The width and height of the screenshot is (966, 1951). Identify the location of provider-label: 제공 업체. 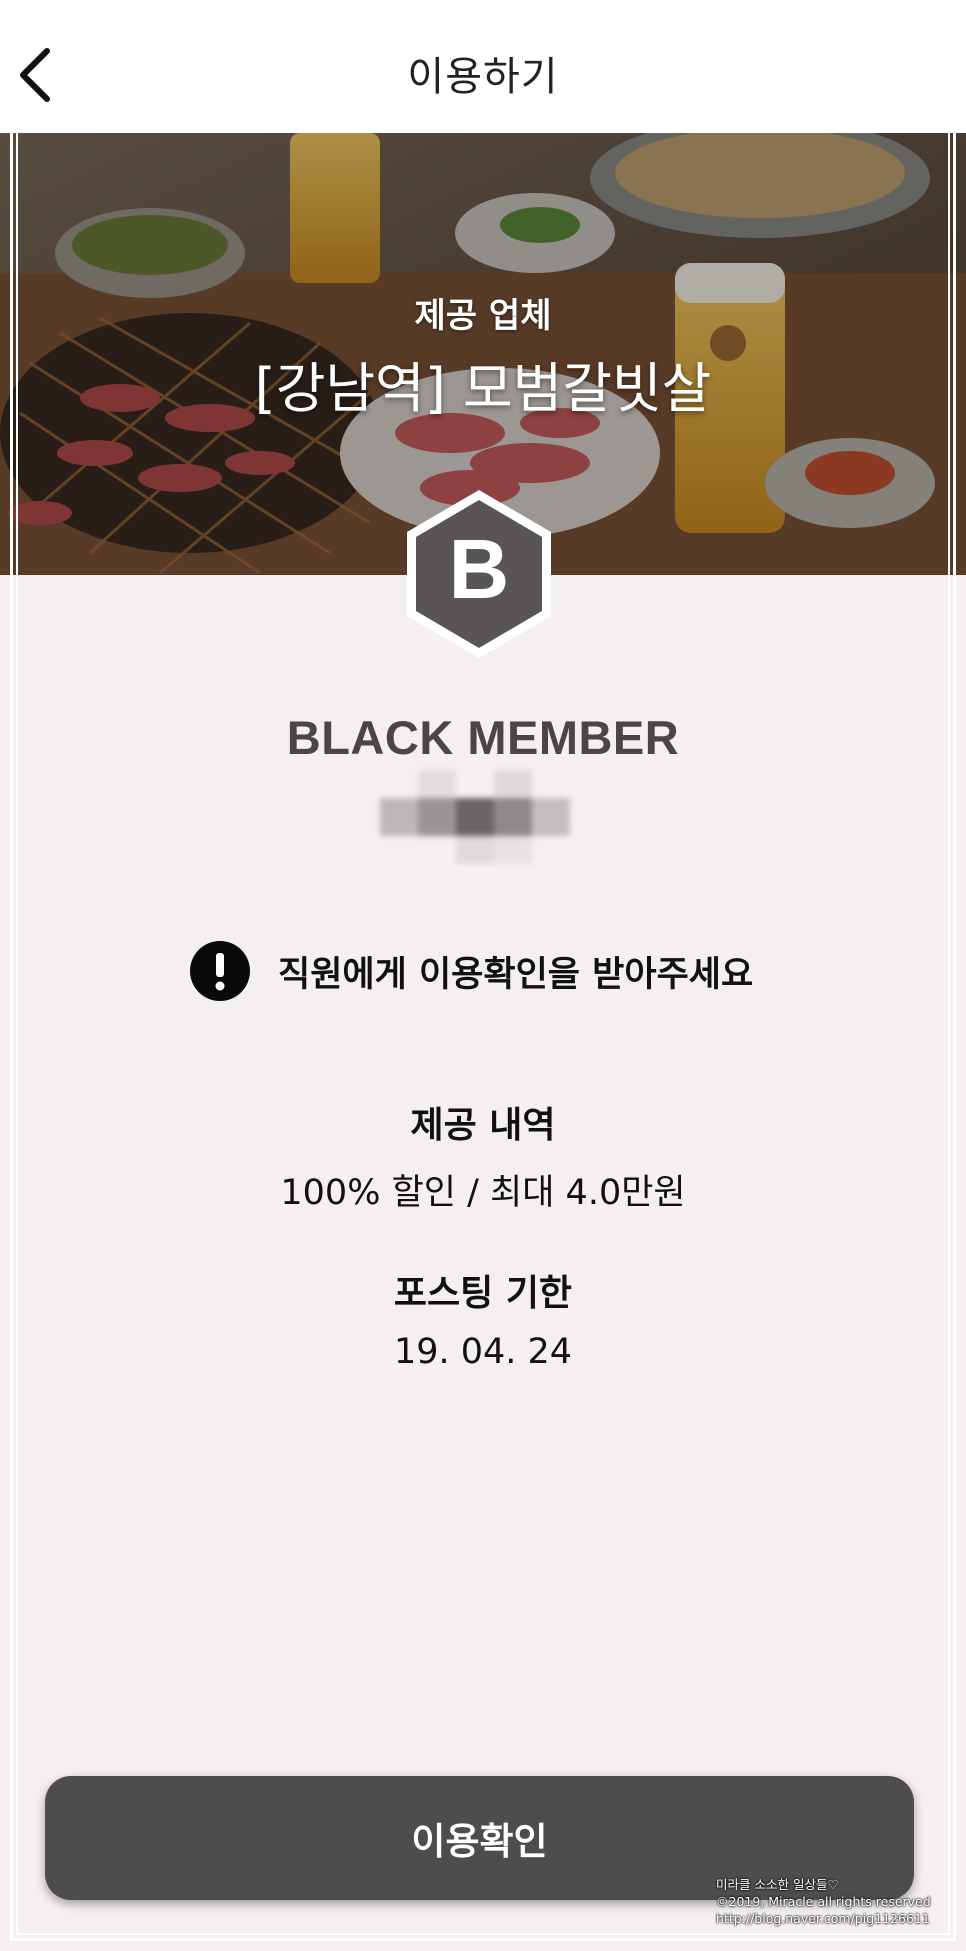
(483, 316).